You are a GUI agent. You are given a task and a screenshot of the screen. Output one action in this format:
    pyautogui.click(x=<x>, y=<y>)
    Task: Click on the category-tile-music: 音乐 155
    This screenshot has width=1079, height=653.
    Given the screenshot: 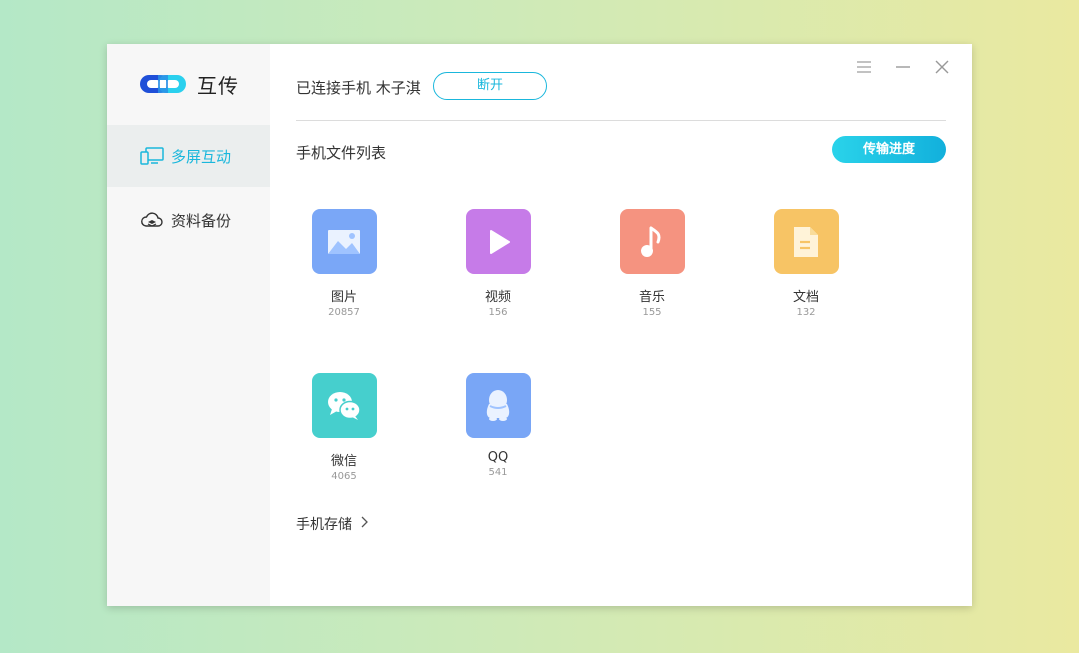 What is the action you would take?
    pyautogui.click(x=652, y=263)
    